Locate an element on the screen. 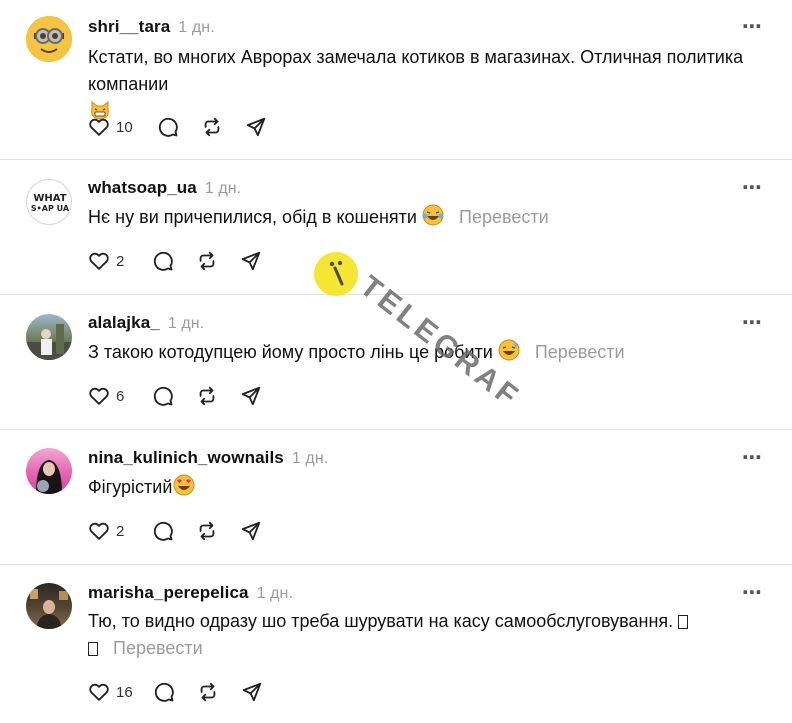 The width and height of the screenshot is (792, 723). comment-actions: 10 is located at coordinates (177, 127).